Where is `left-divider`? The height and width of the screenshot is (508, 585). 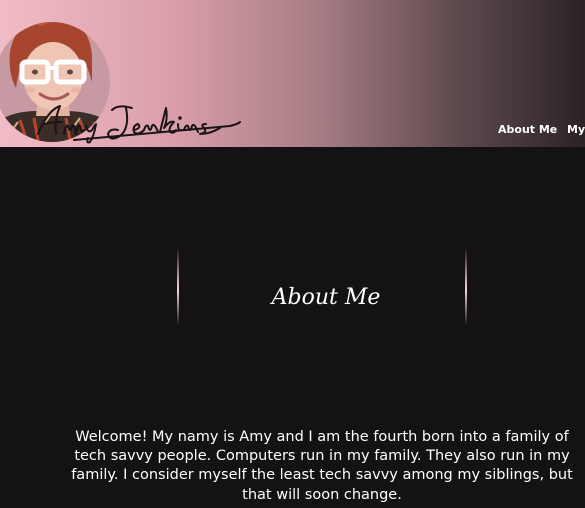
left-divider is located at coordinates (178, 287).